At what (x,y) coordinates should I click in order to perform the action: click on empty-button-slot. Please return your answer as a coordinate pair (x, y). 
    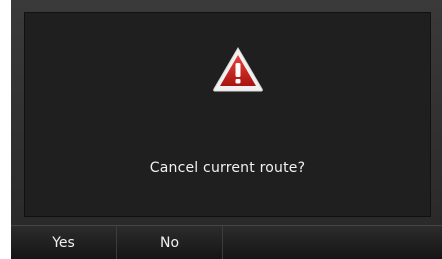
    Looking at the image, I should click on (332, 242).